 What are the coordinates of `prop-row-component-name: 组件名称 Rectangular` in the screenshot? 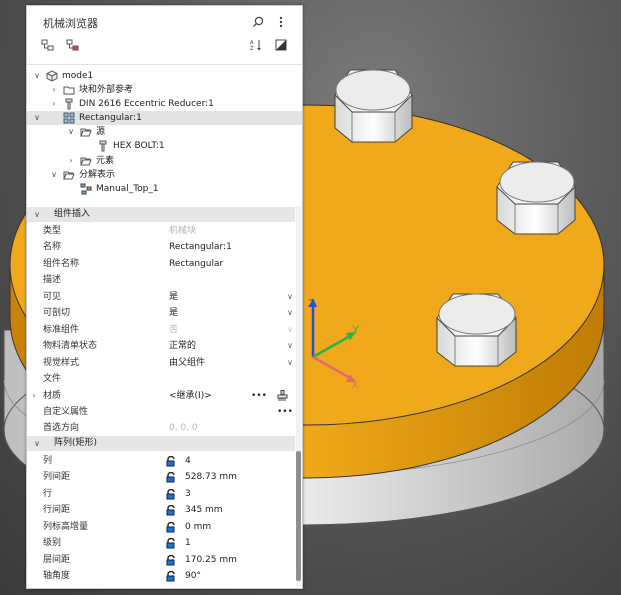 It's located at (161, 264).